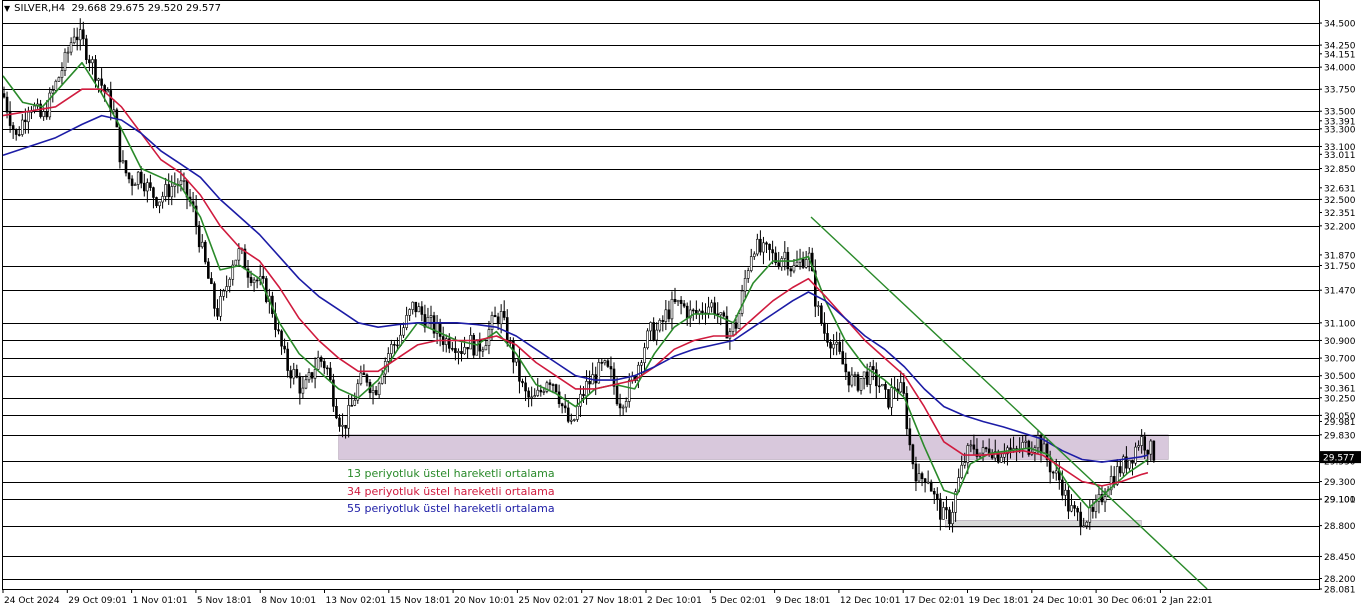 This screenshot has width=1362, height=611. What do you see at coordinates (999, 601) in the screenshot?
I see `x-tick-label: 19 Dec 18:01` at bounding box center [999, 601].